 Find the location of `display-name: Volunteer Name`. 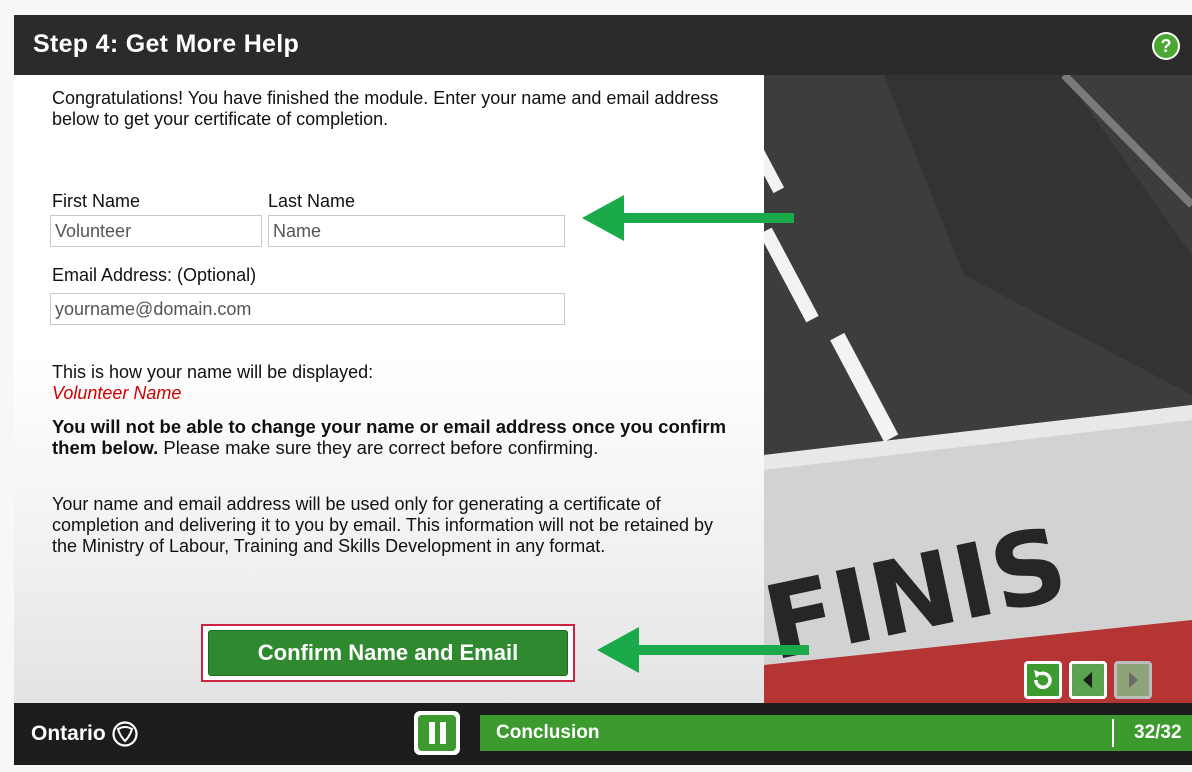

display-name: Volunteer Name is located at coordinates (117, 393).